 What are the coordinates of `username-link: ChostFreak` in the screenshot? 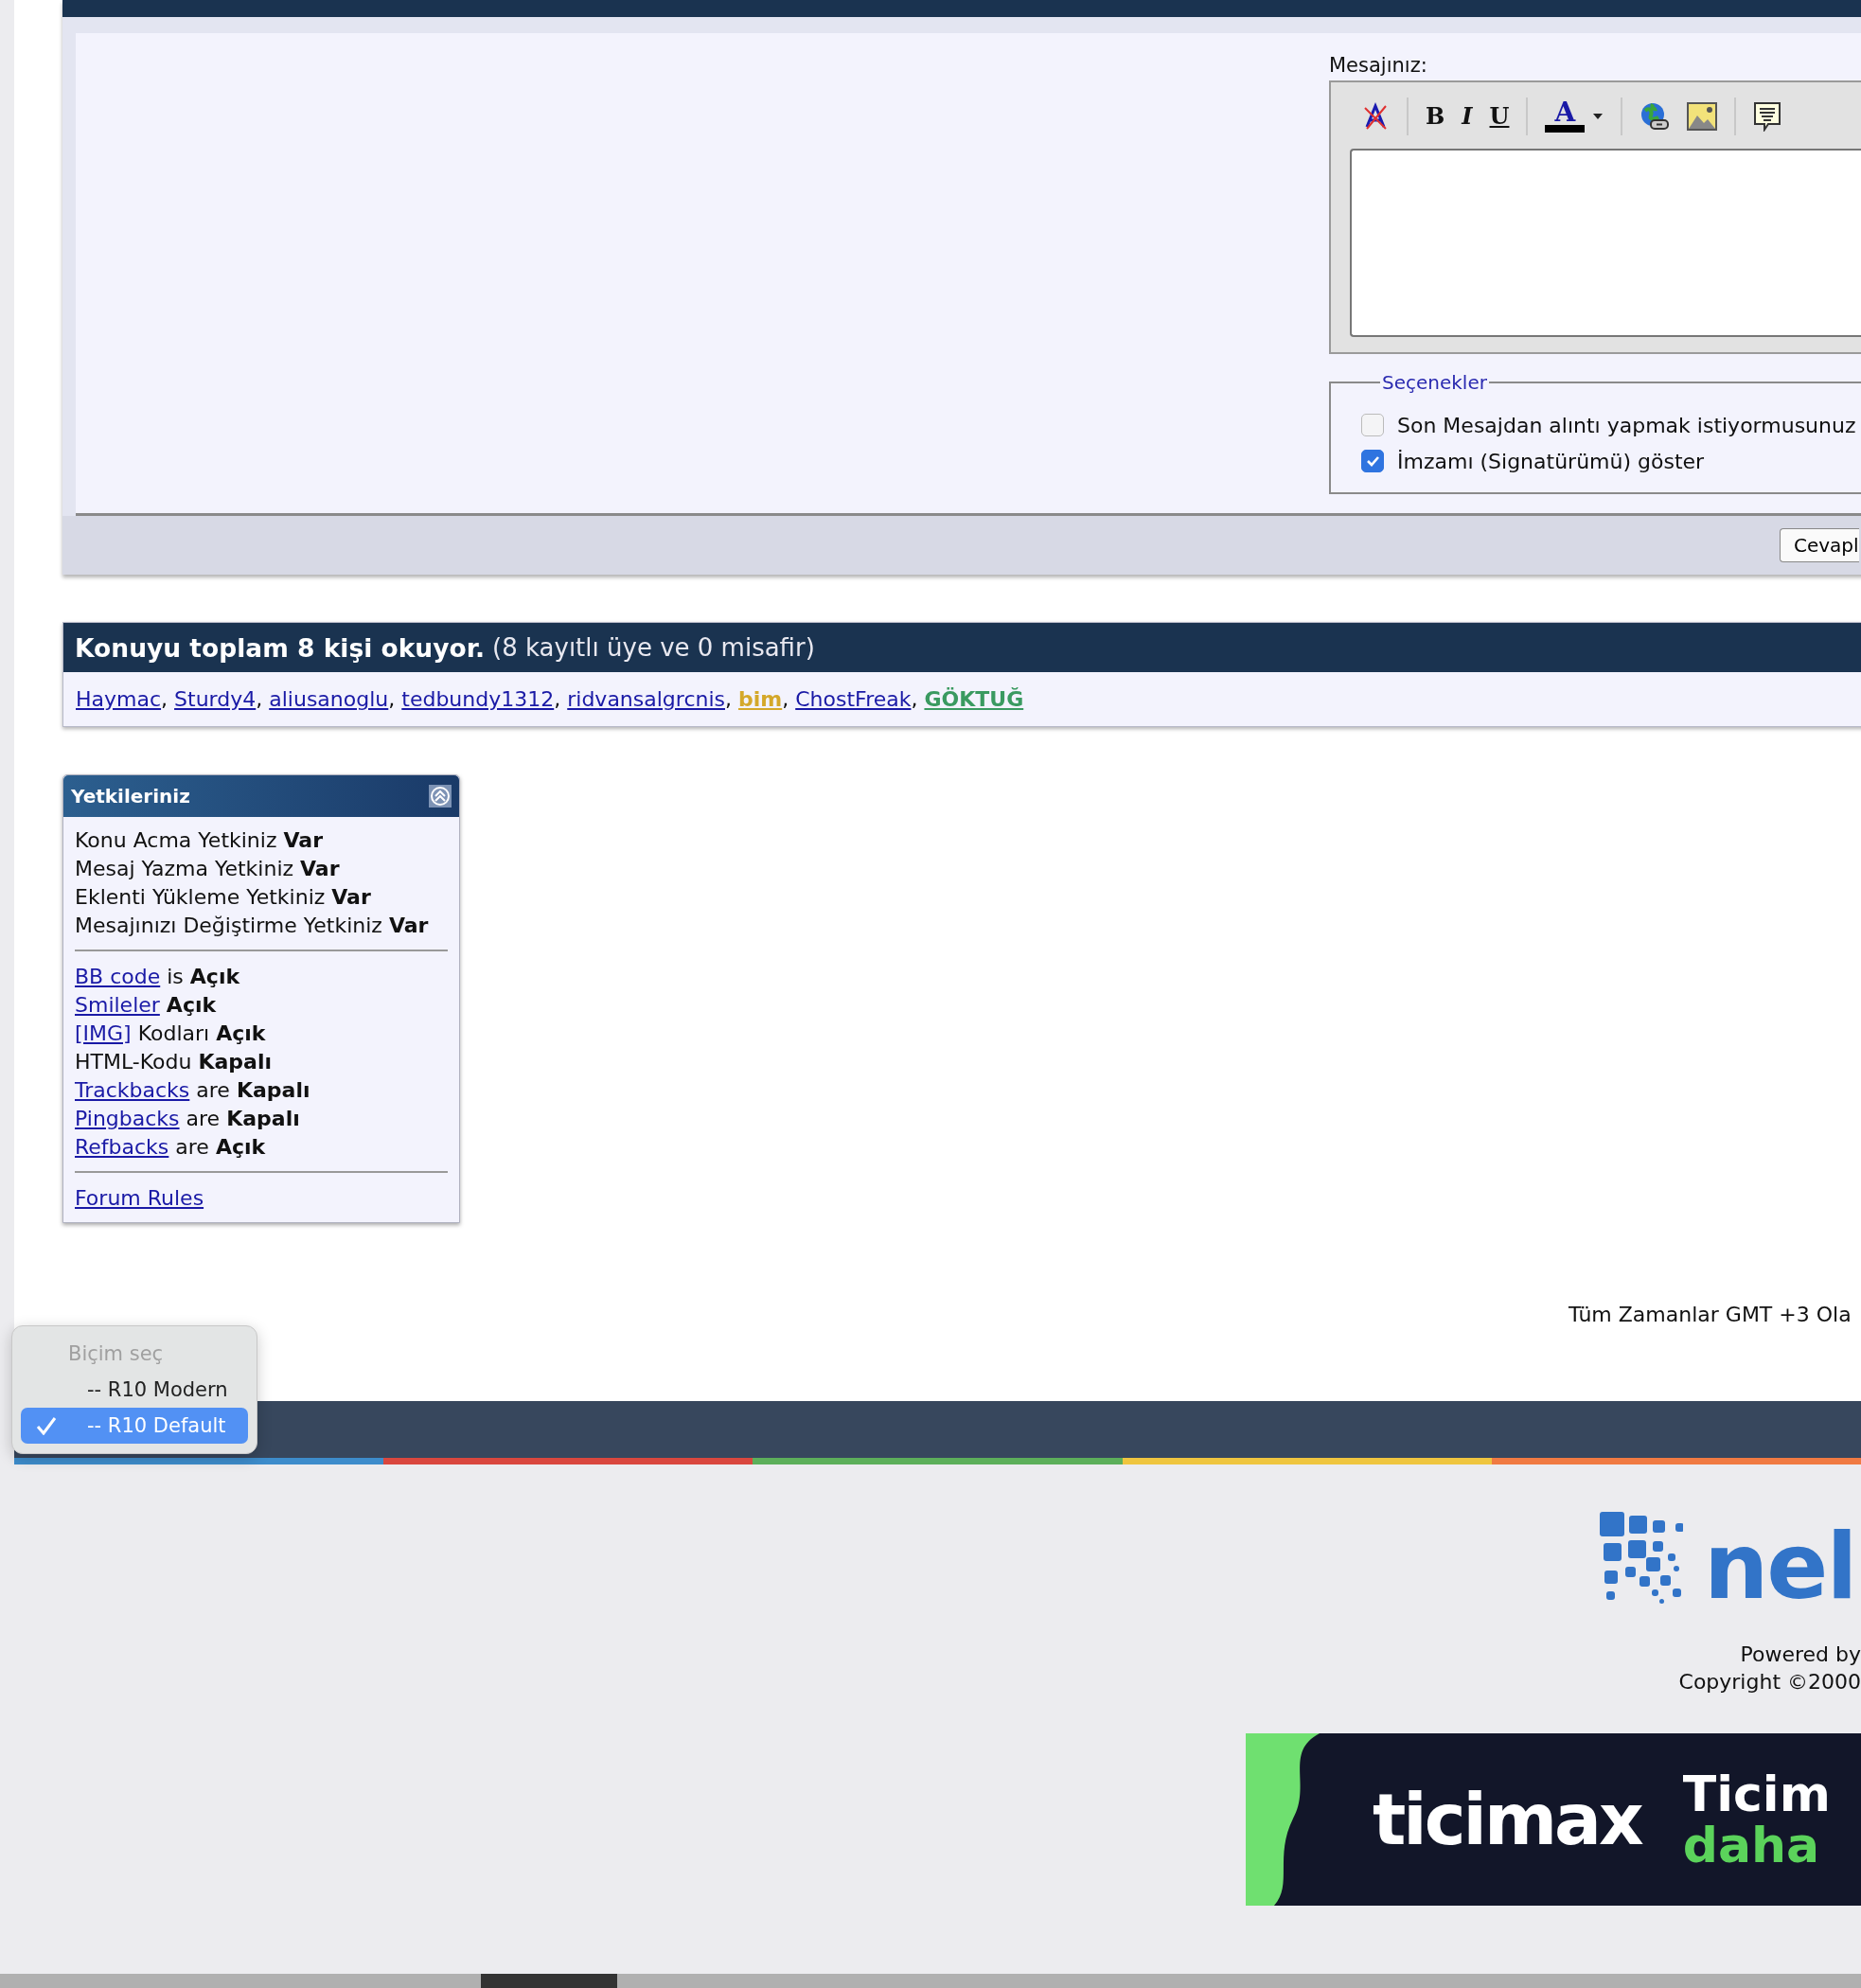 It's located at (853, 699).